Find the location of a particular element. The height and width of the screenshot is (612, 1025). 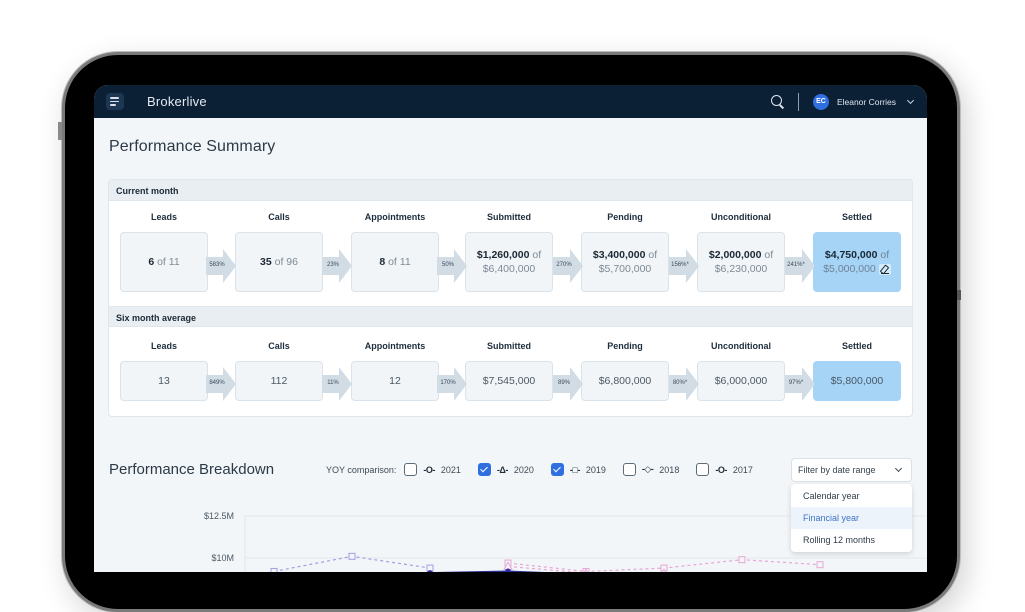

conversion-rate: 170% is located at coordinates (448, 383).